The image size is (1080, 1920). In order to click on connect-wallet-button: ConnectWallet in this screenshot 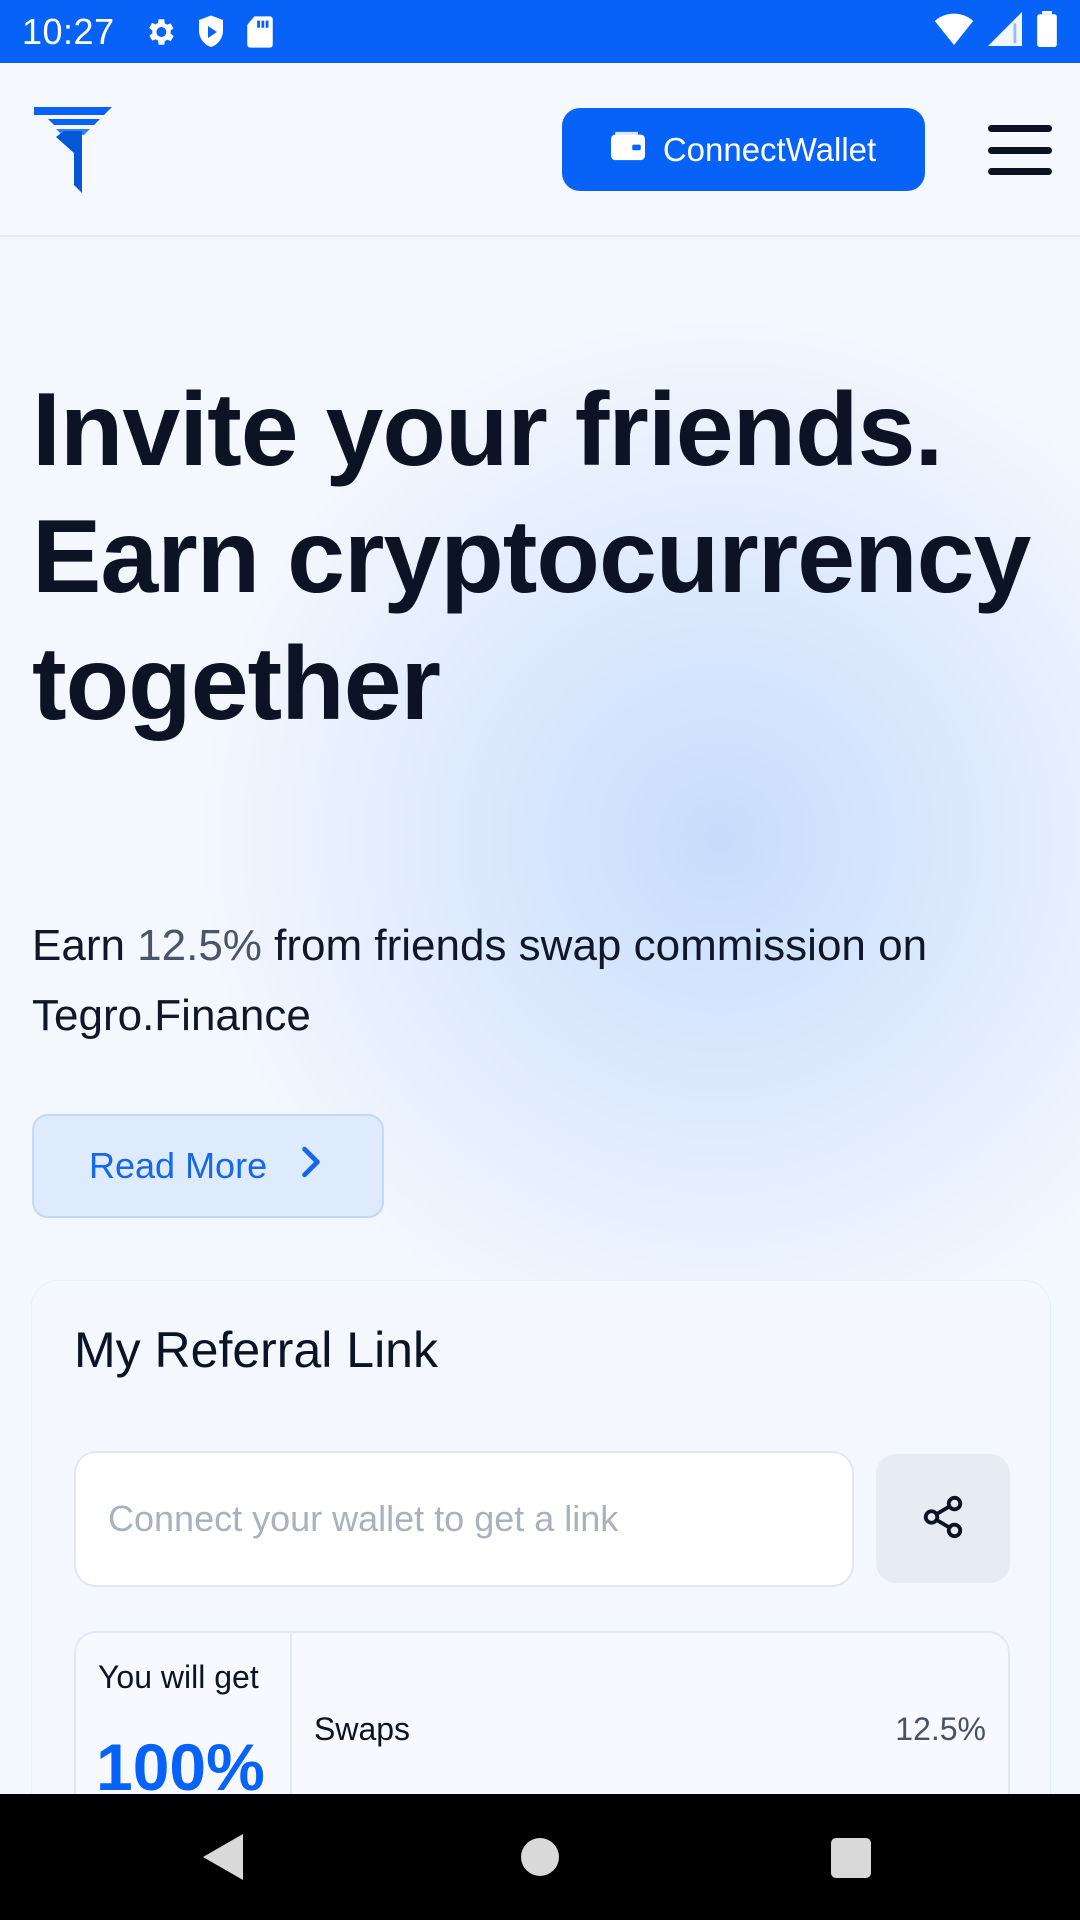, I will do `click(743, 149)`.